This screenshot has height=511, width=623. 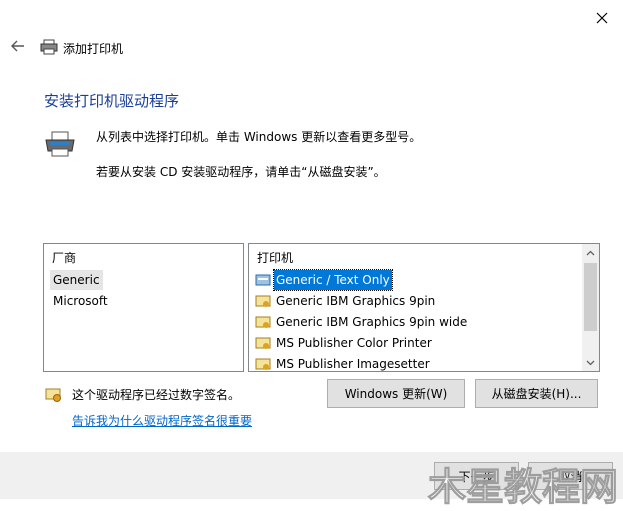 What do you see at coordinates (162, 420) in the screenshot?
I see `driver-signing-link: 告诉我为什么驱动程序签名很重要` at bounding box center [162, 420].